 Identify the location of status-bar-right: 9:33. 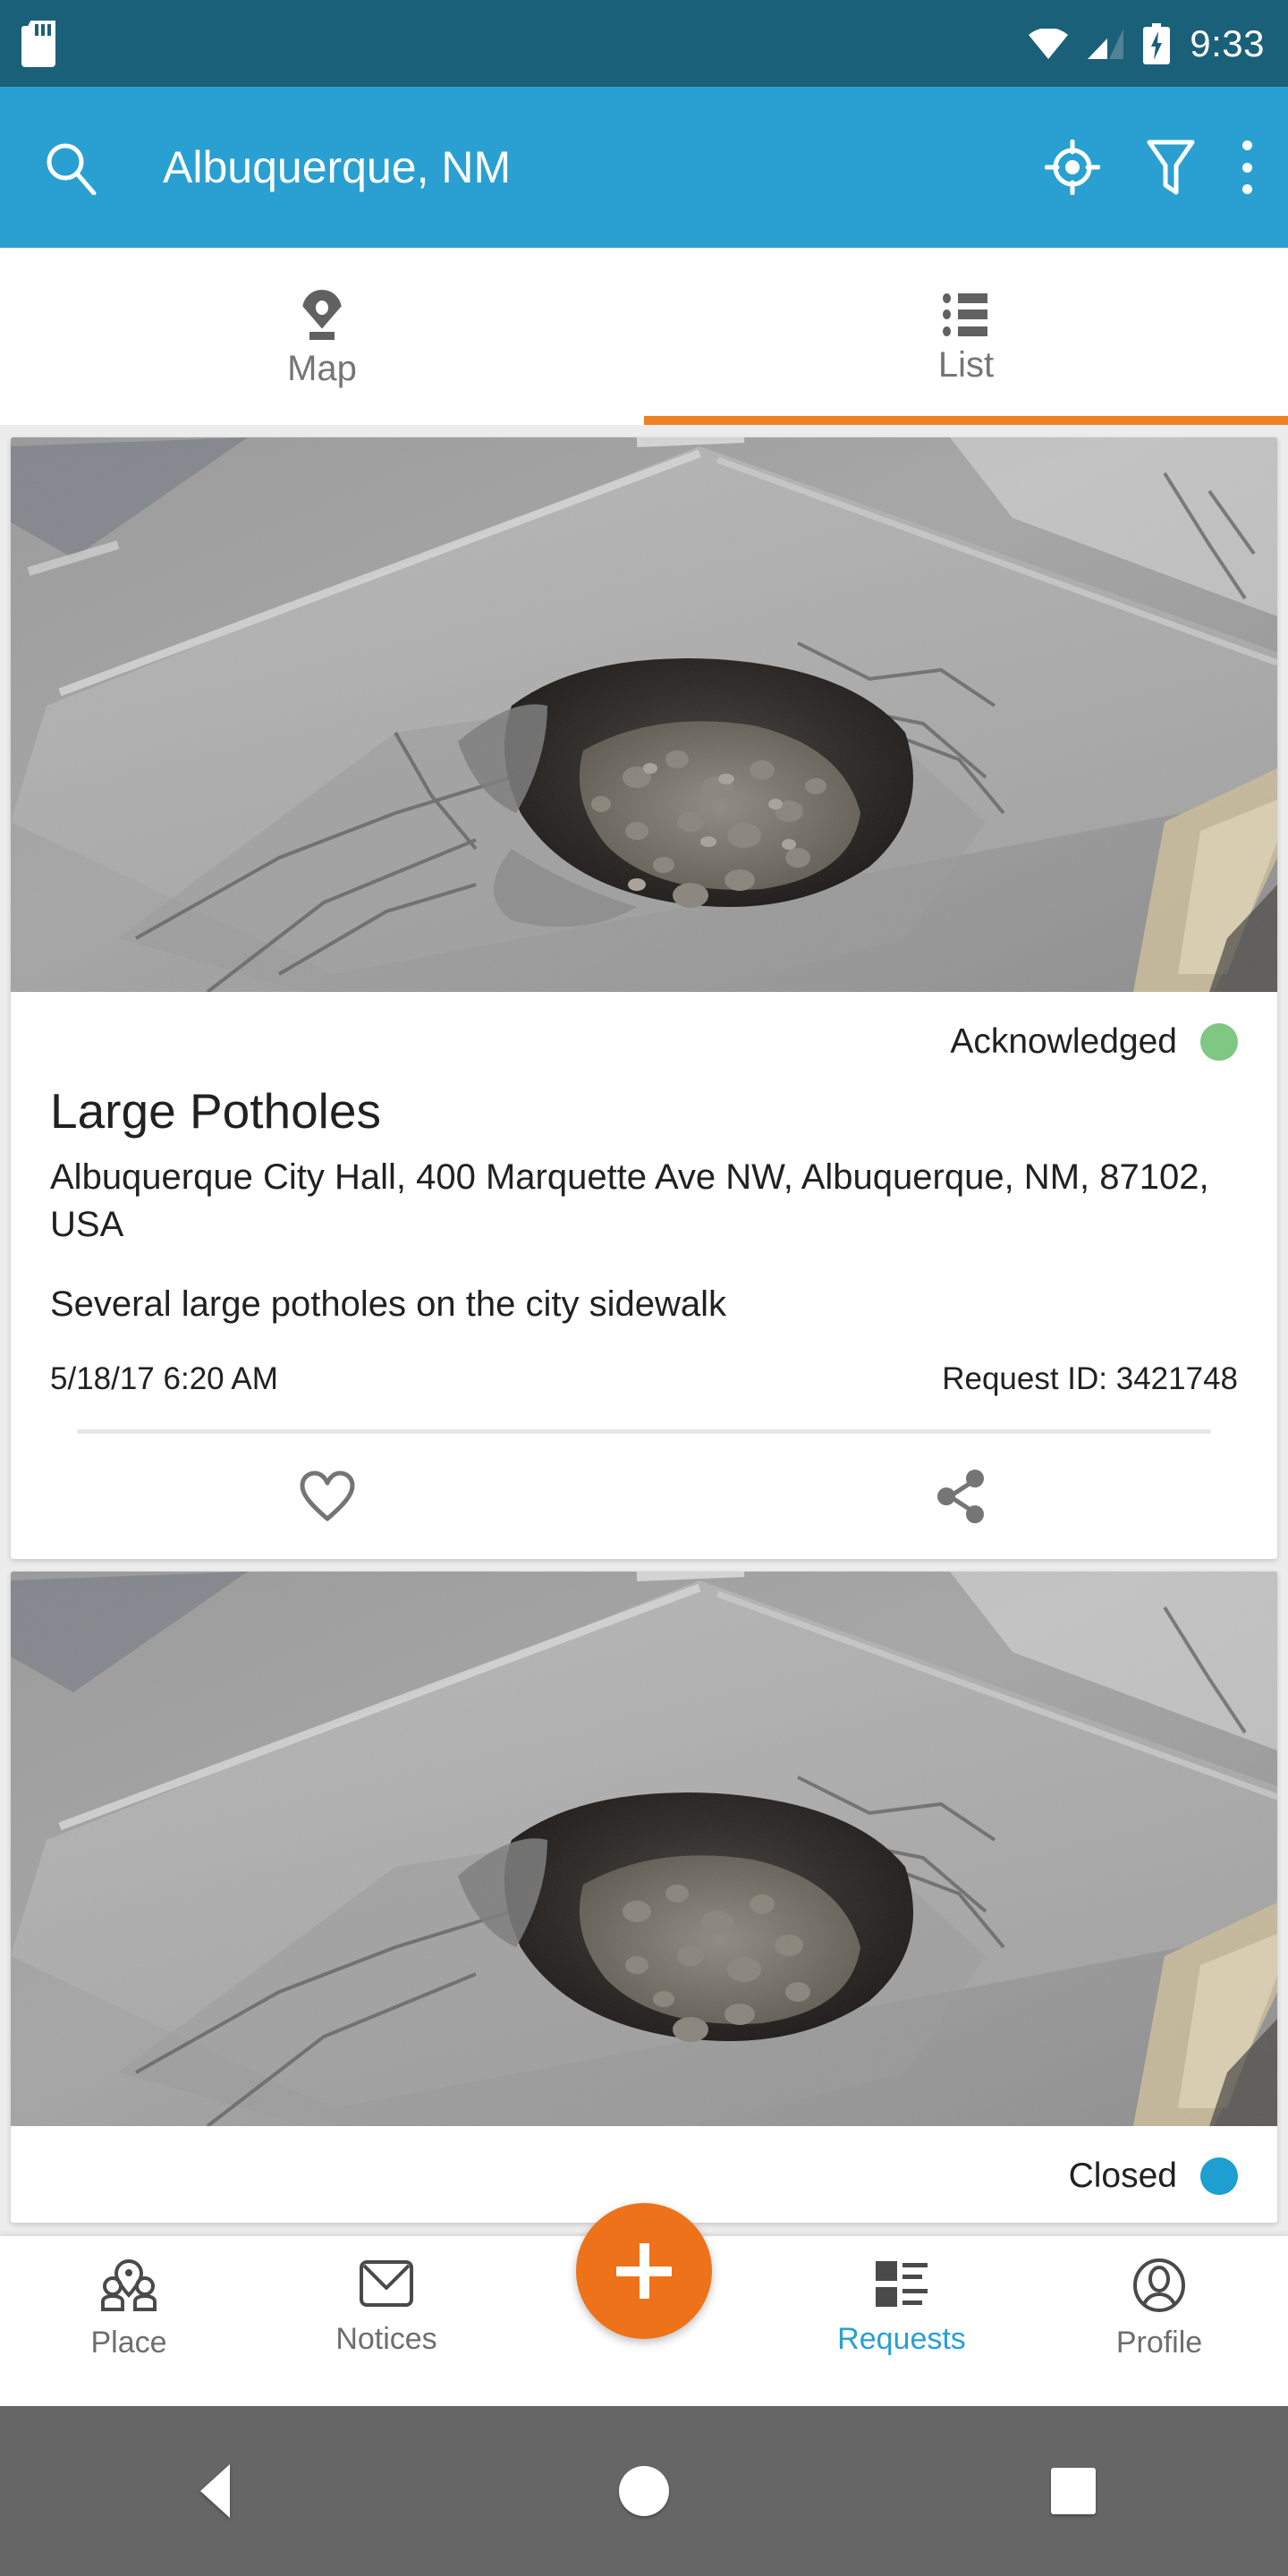
(1147, 42).